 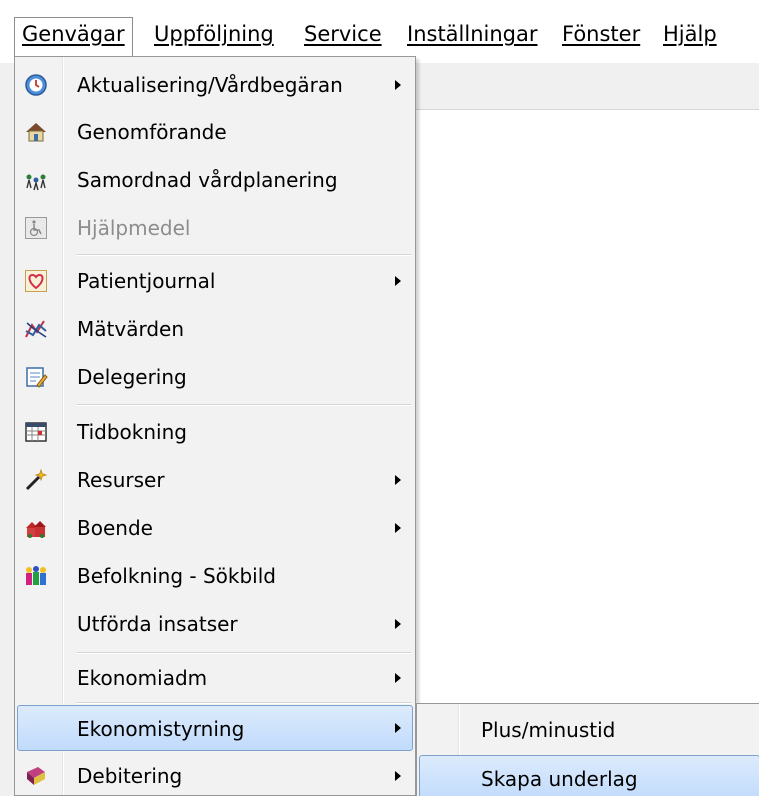 What do you see at coordinates (215, 480) in the screenshot?
I see `menu-item-resurser: Resurser` at bounding box center [215, 480].